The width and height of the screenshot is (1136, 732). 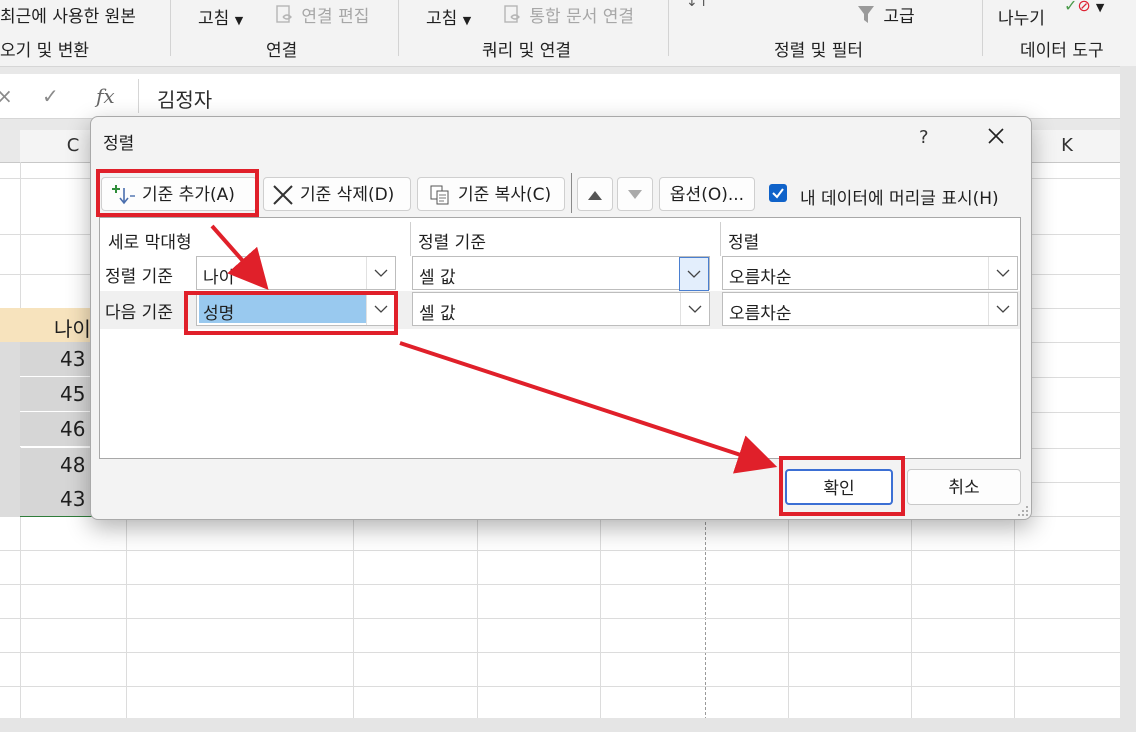 What do you see at coordinates (1128, 399) in the screenshot?
I see `vertical-scrollbar` at bounding box center [1128, 399].